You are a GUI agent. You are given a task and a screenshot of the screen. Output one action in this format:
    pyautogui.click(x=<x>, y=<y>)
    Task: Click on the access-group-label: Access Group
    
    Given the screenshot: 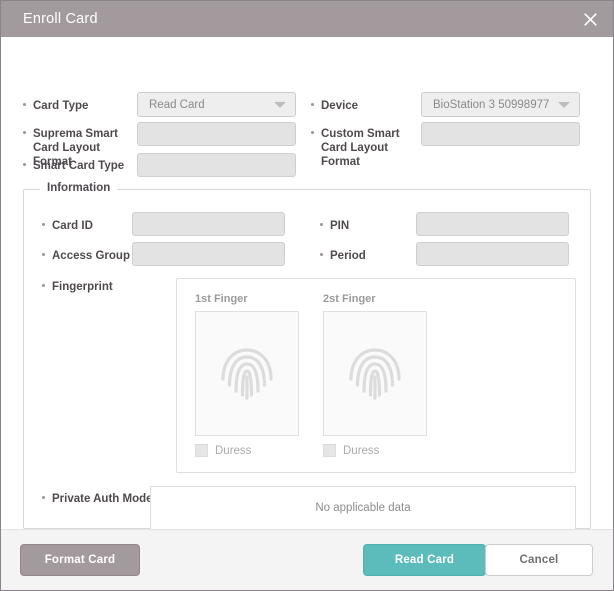 What is the action you would take?
    pyautogui.click(x=86, y=256)
    